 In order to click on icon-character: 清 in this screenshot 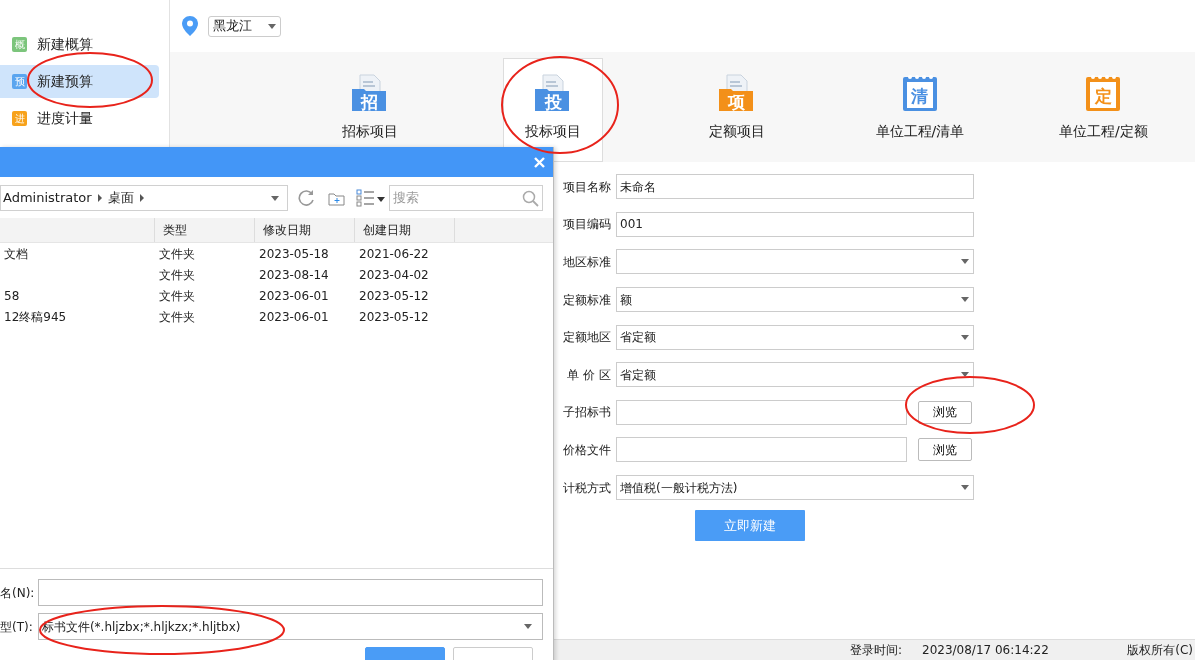, I will do `click(920, 96)`.